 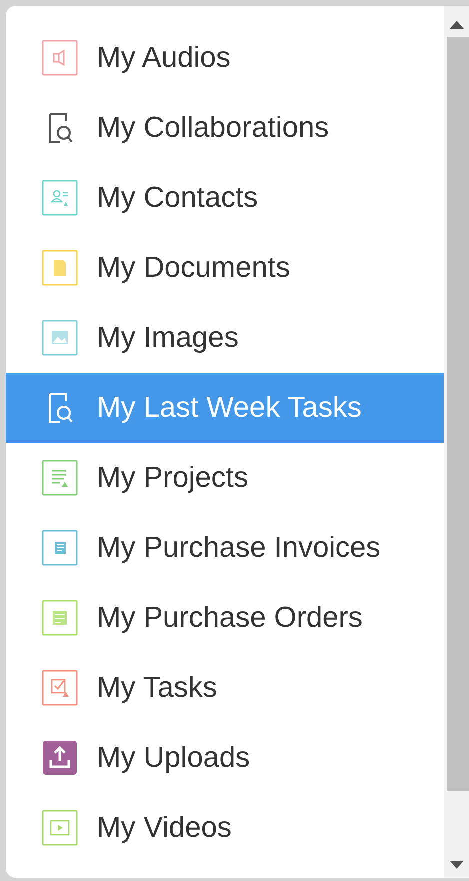 What do you see at coordinates (457, 865) in the screenshot?
I see `scroll-down-icon` at bounding box center [457, 865].